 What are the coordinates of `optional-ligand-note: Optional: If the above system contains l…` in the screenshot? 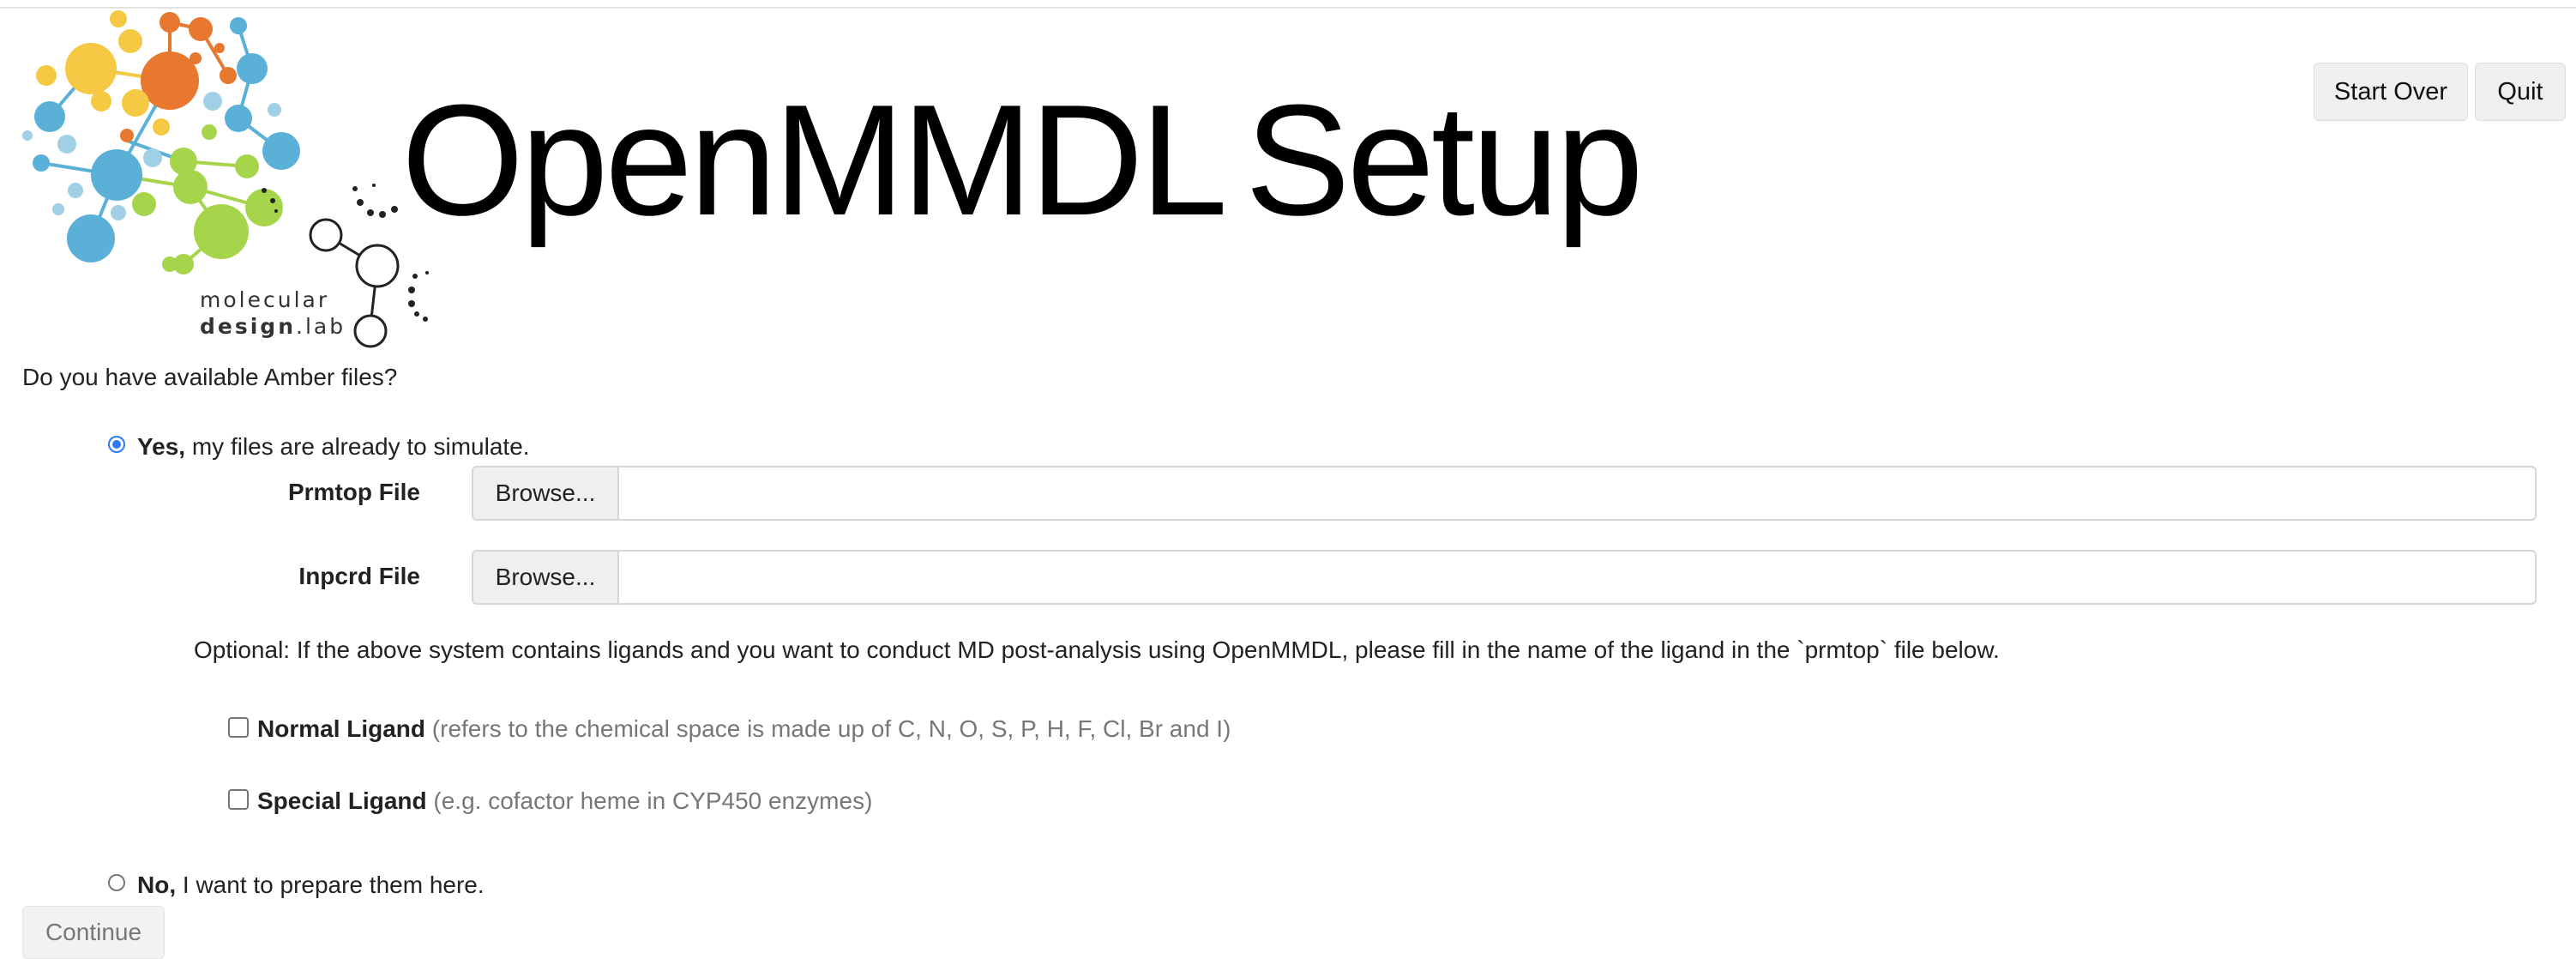 It's located at (1097, 649).